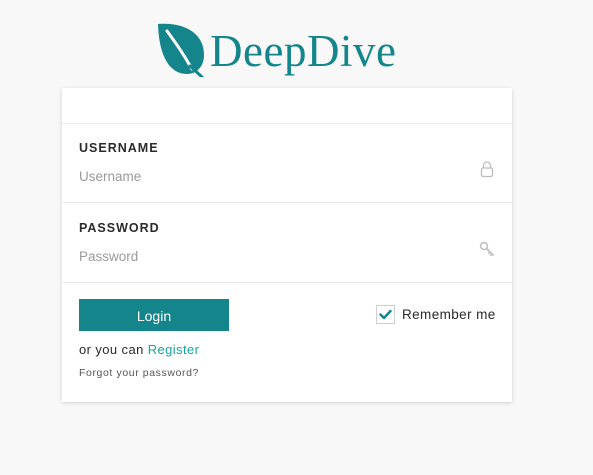 The image size is (593, 475). Describe the element at coordinates (486, 249) in the screenshot. I see `key-icon` at that location.